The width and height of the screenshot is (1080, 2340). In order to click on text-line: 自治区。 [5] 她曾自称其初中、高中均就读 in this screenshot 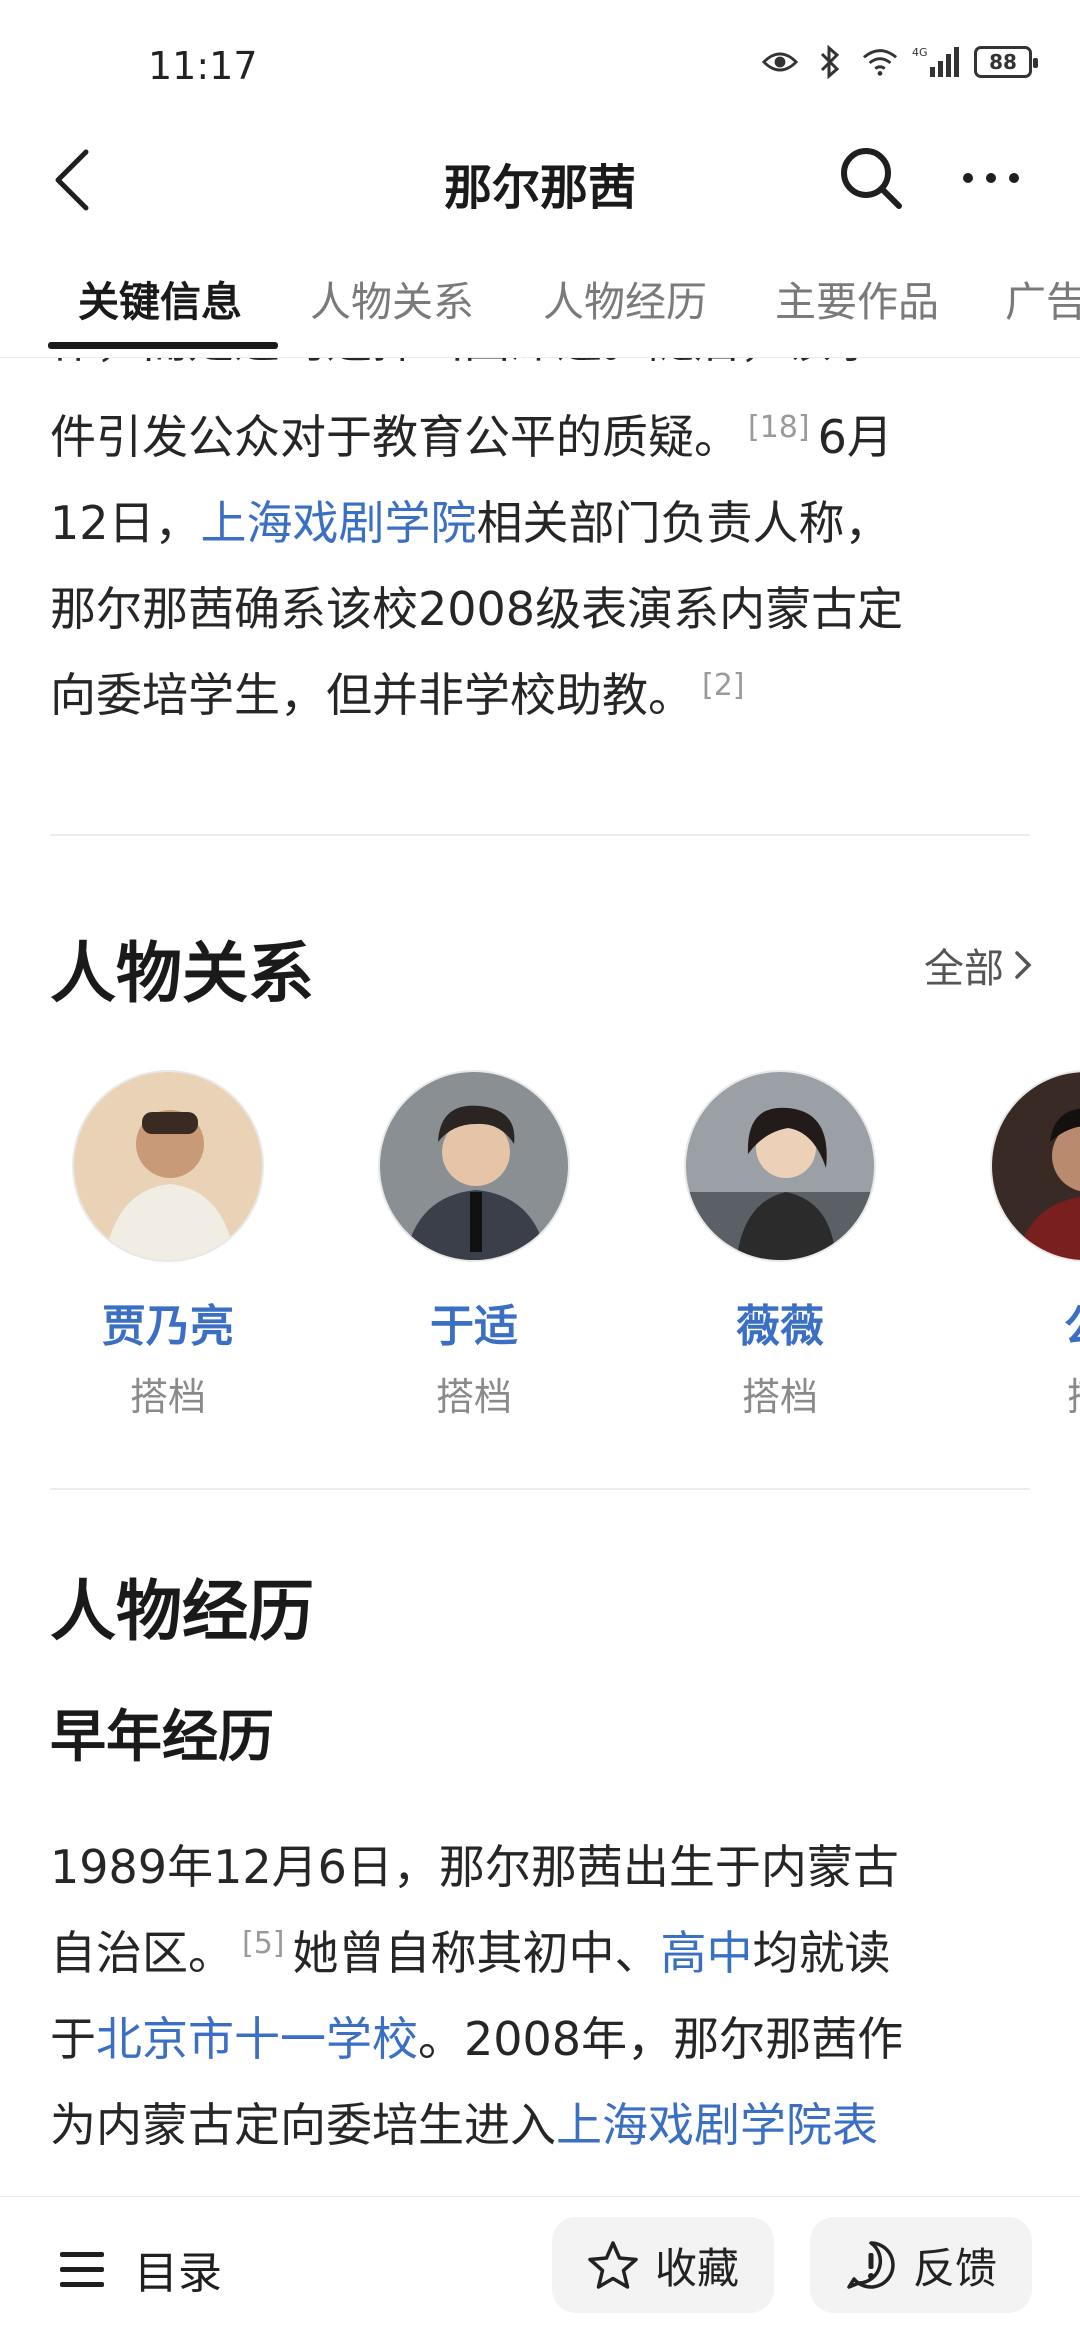, I will do `click(470, 1952)`.